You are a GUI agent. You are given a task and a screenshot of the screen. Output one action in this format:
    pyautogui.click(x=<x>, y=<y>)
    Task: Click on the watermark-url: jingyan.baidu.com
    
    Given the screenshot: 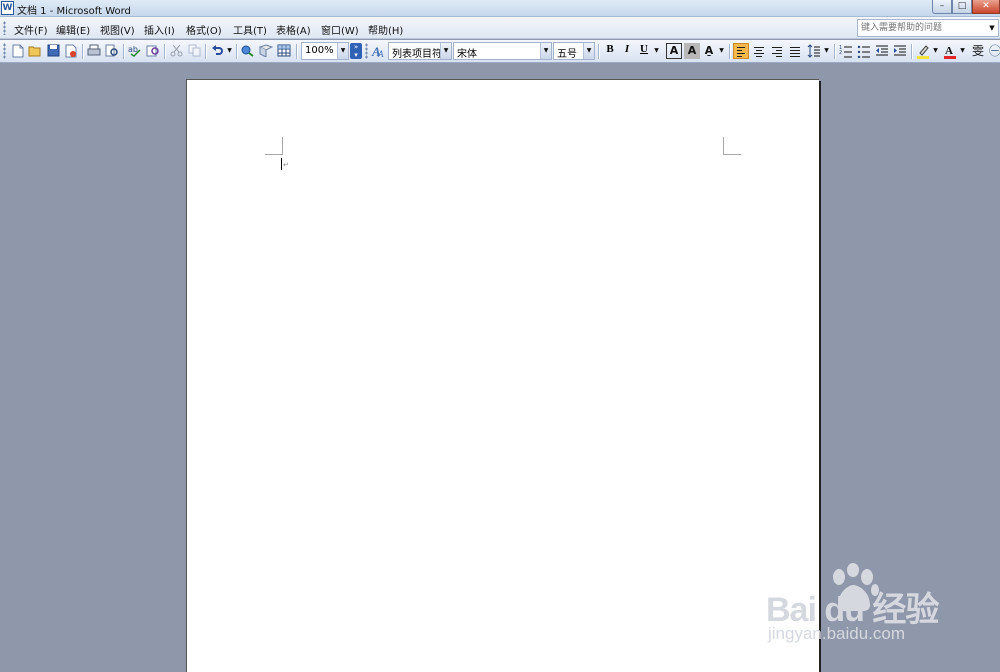 What is the action you would take?
    pyautogui.click(x=837, y=633)
    